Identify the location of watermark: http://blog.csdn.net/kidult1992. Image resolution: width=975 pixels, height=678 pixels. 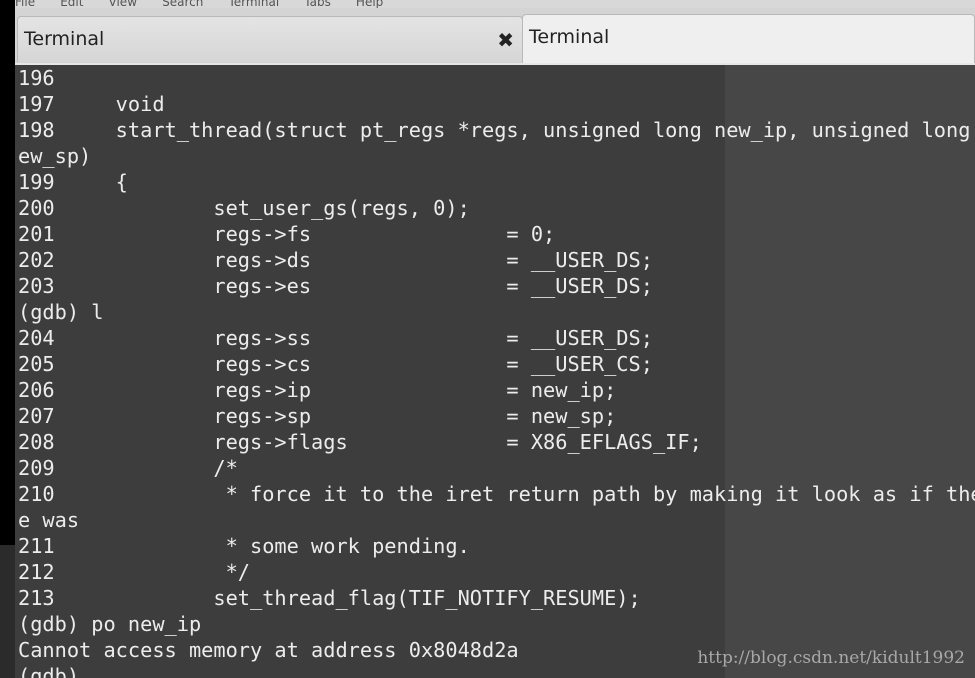
(831, 658).